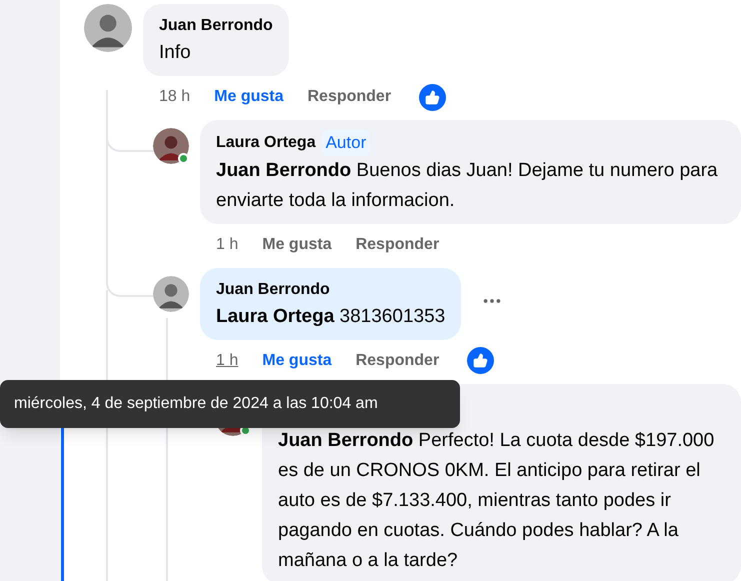  I want to click on date-tooltip: miércoles, 4 de septiembre de 2024 a las 10:04 am, so click(230, 404).